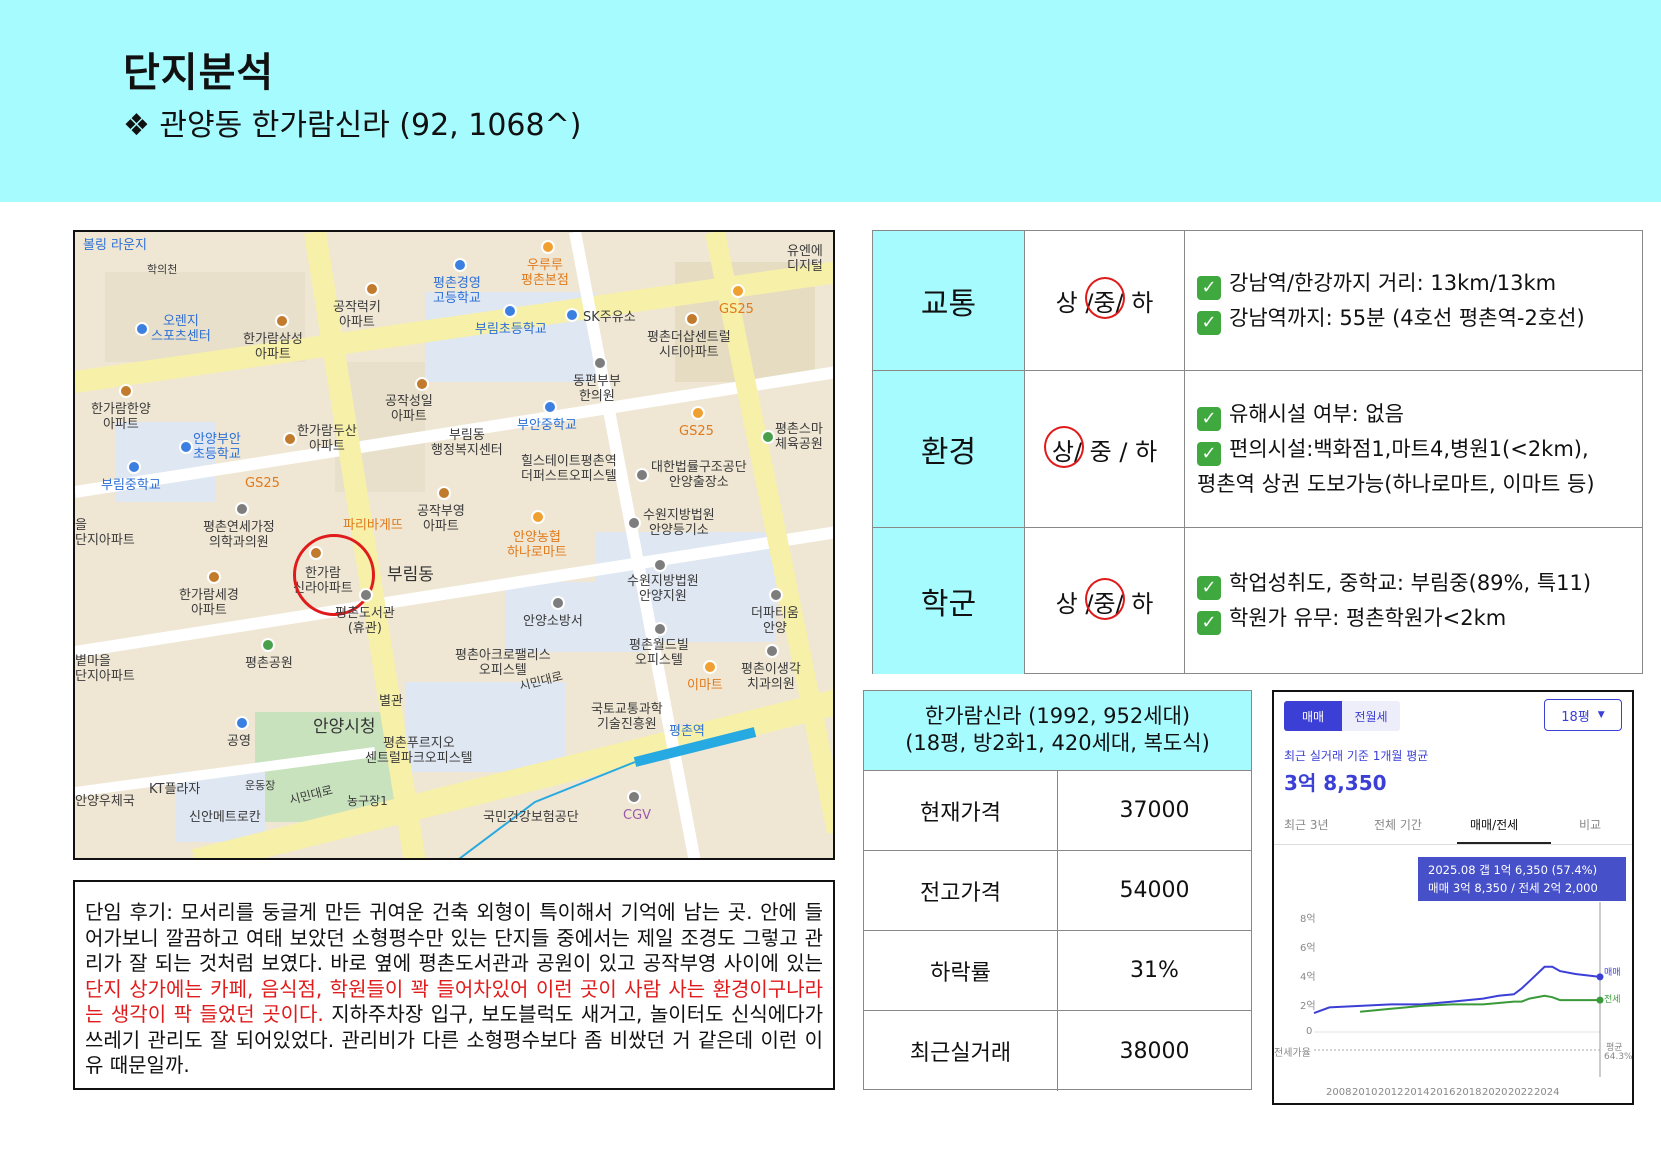 The height and width of the screenshot is (1162, 1661). I want to click on map-label-bulimdong: 부림동, so click(410, 575).